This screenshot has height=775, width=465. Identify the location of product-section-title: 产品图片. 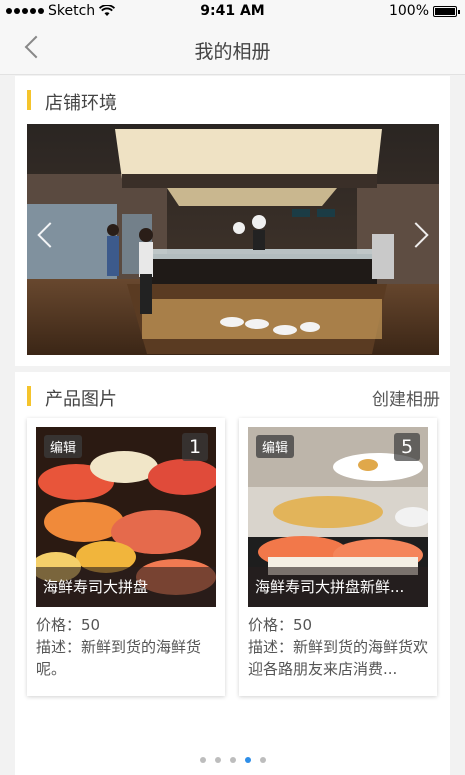
(81, 399).